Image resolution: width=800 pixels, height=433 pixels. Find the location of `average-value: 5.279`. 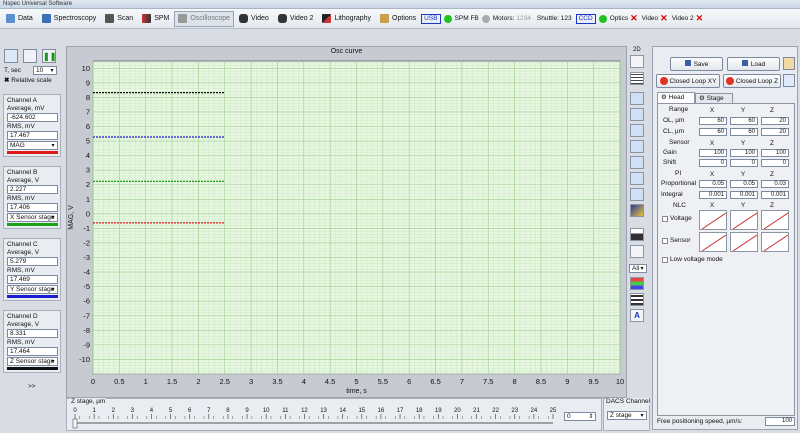

average-value: 5.279 is located at coordinates (32, 261).